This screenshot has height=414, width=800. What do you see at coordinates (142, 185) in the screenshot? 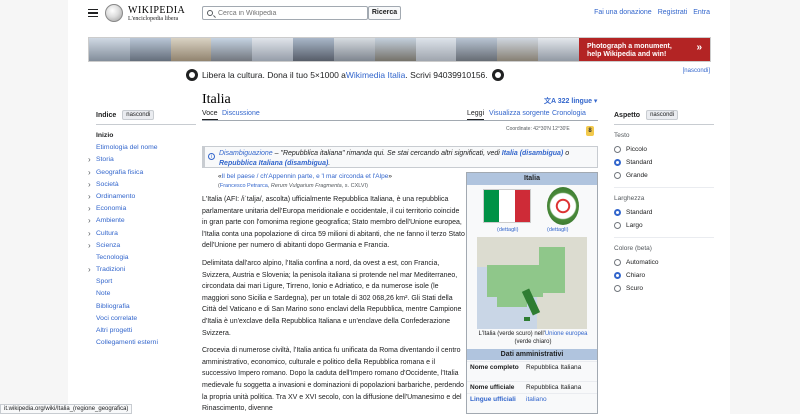
I see `toc-item: Società` at bounding box center [142, 185].